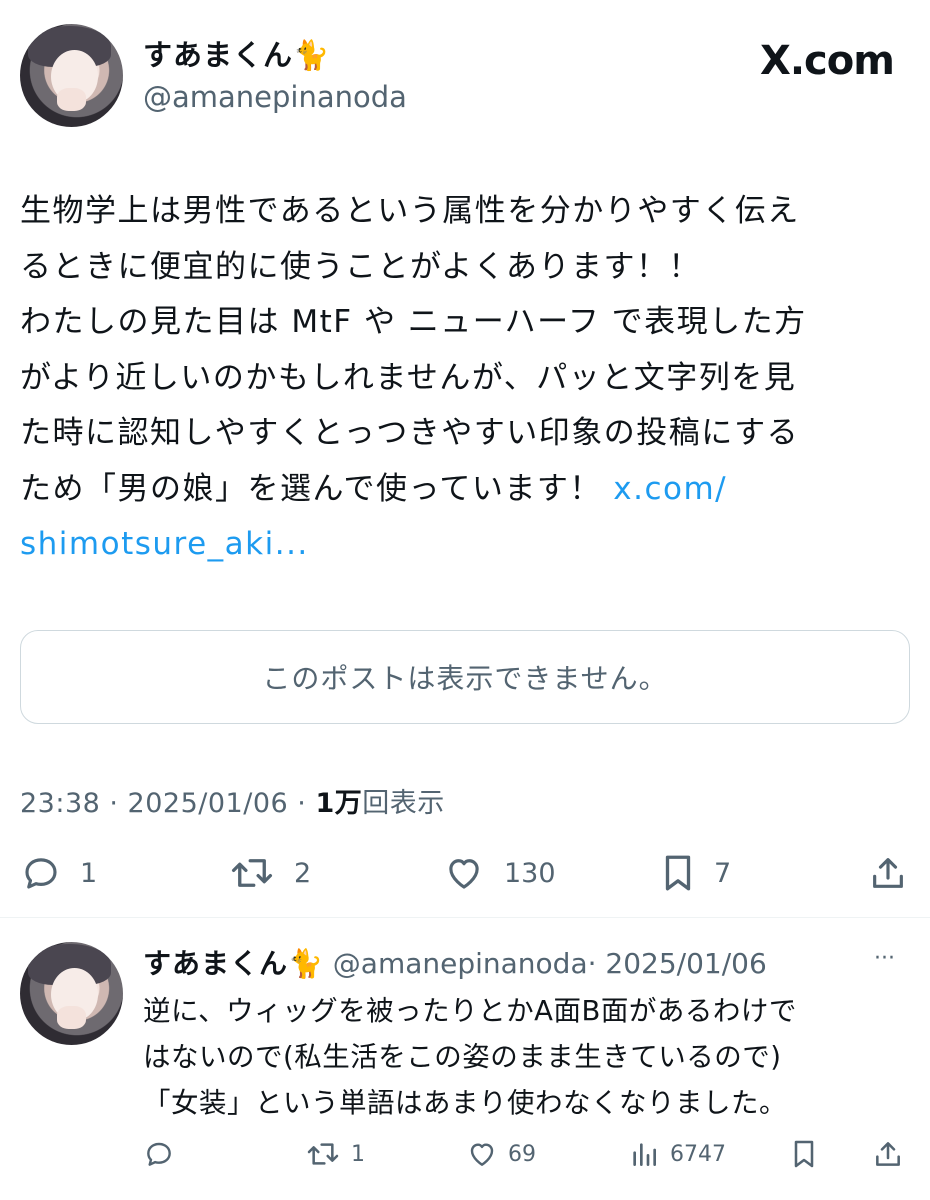 This screenshot has width=930, height=1200. What do you see at coordinates (723, 873) in the screenshot?
I see `bookmark-count: 7` at bounding box center [723, 873].